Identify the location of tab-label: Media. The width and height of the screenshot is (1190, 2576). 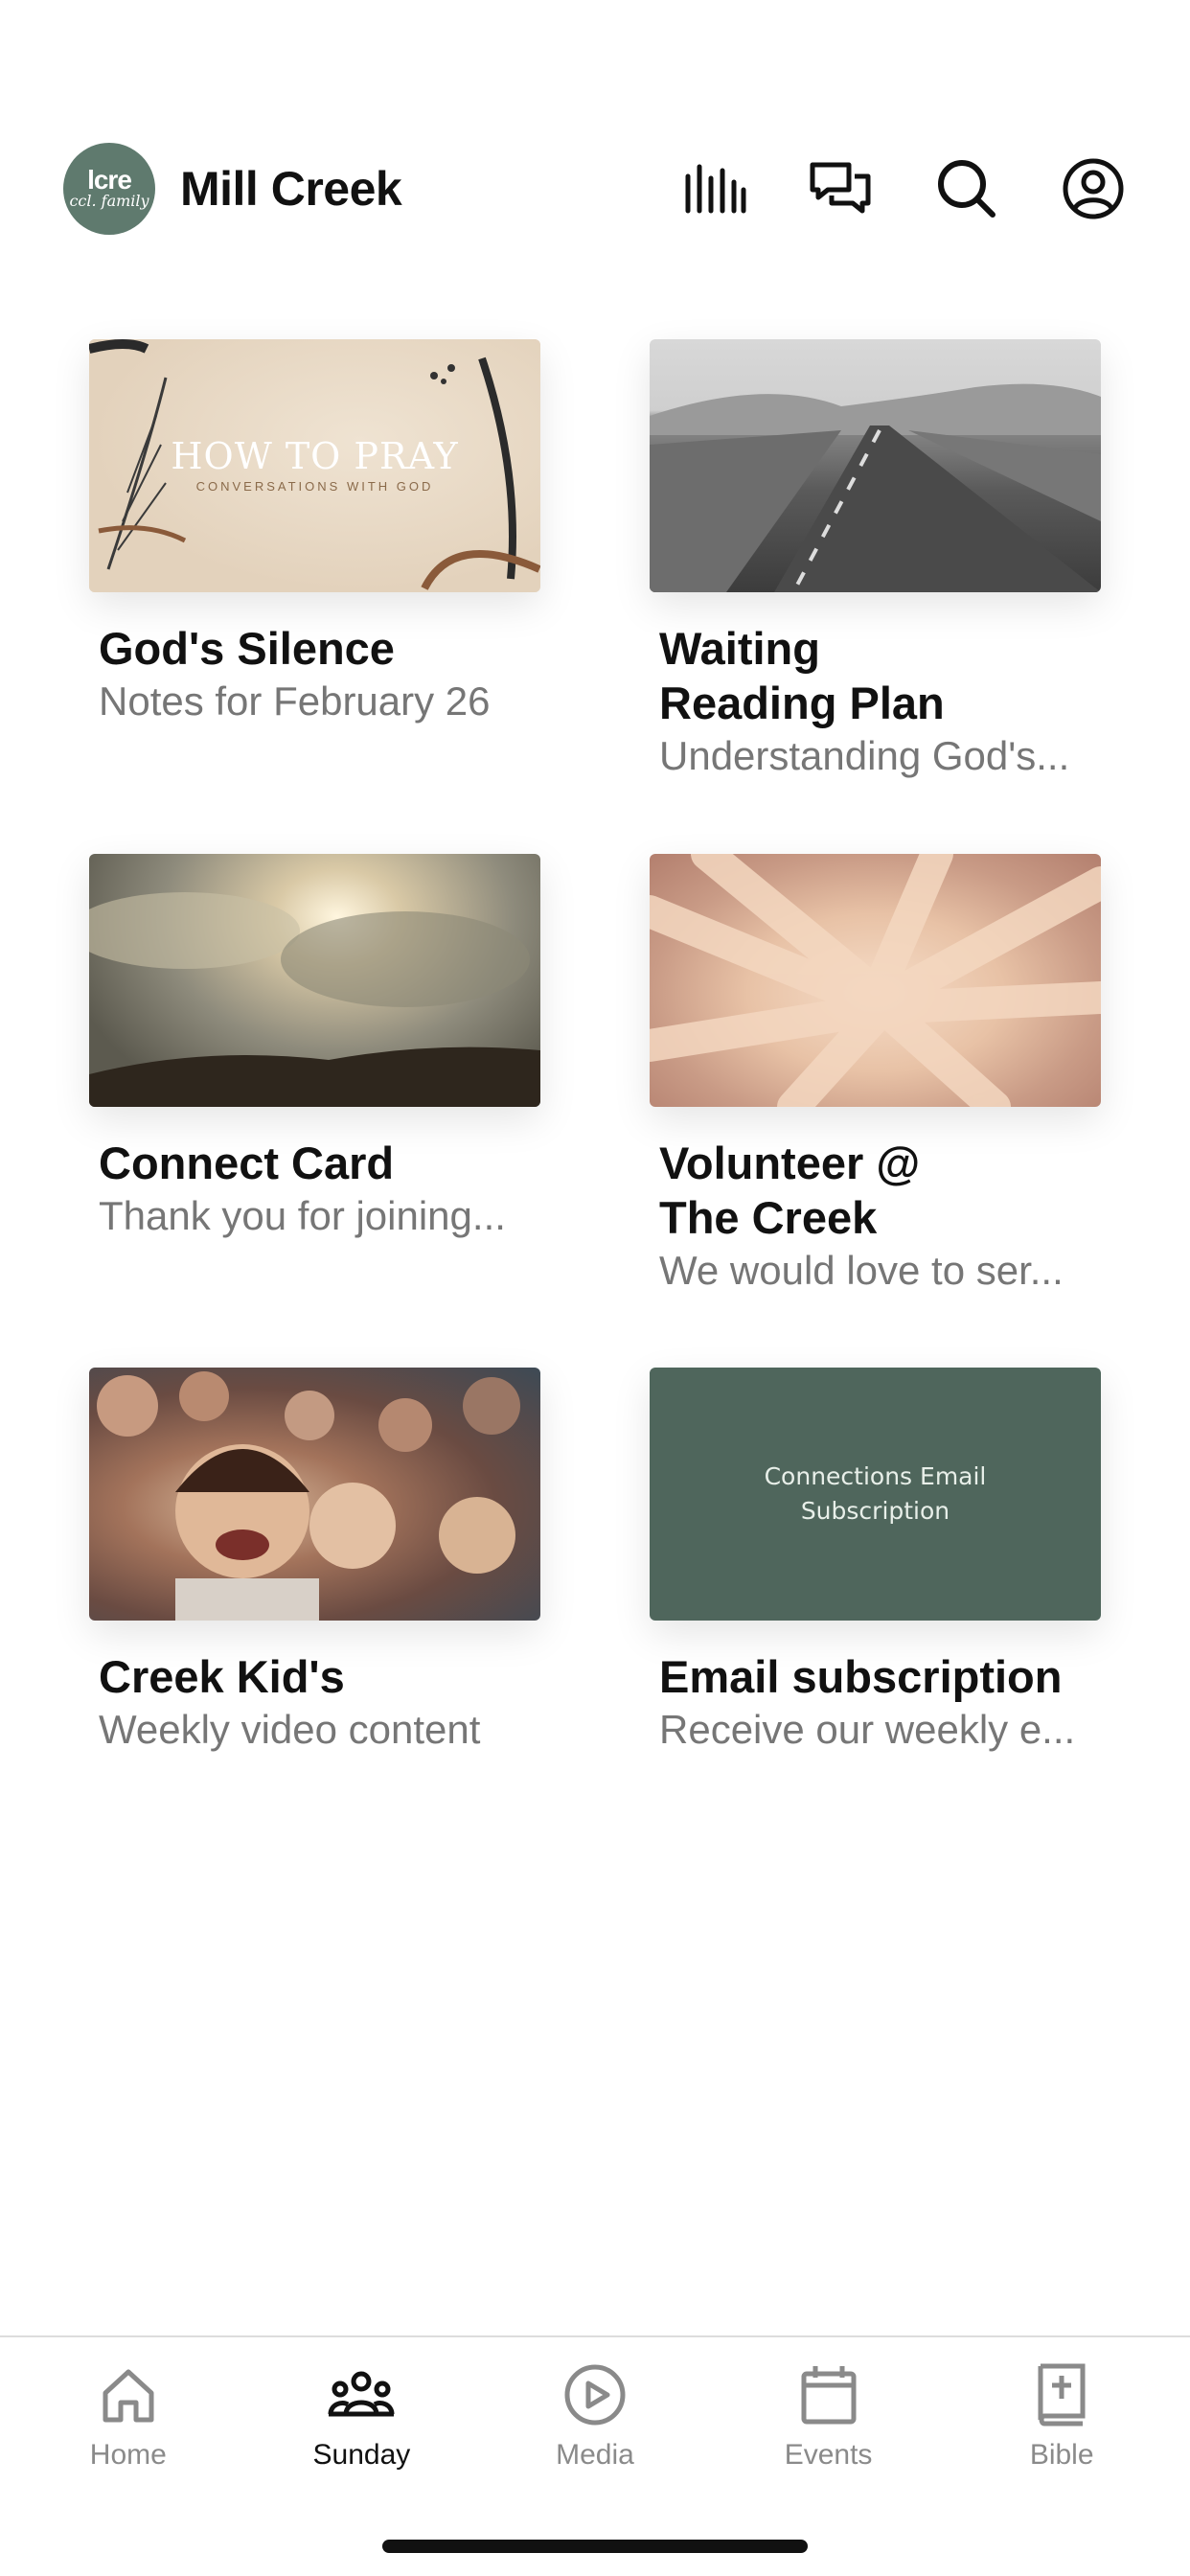
(595, 2455).